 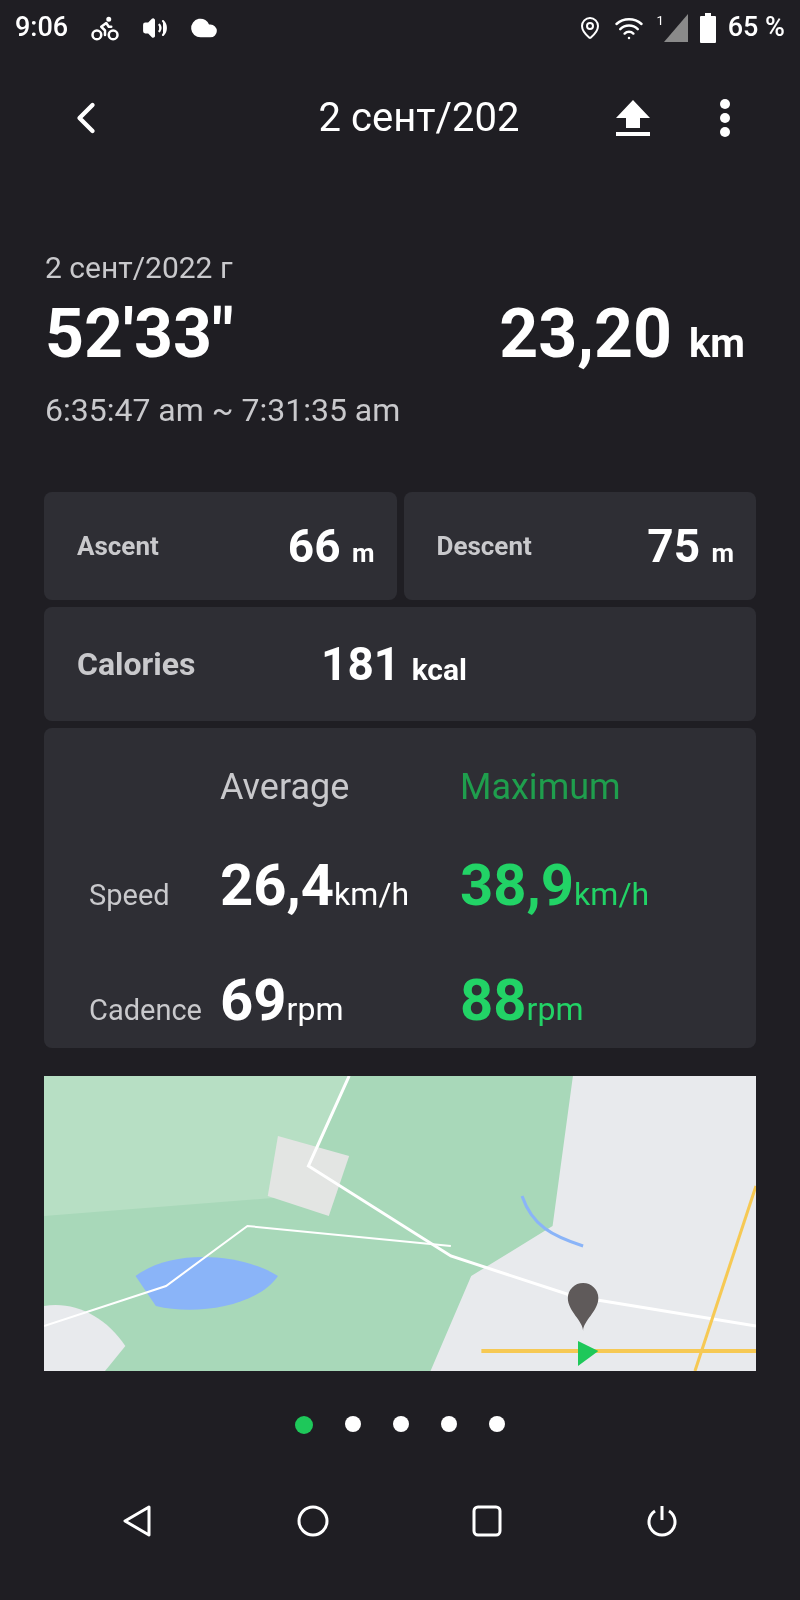 I want to click on more-options-icon, so click(x=725, y=117).